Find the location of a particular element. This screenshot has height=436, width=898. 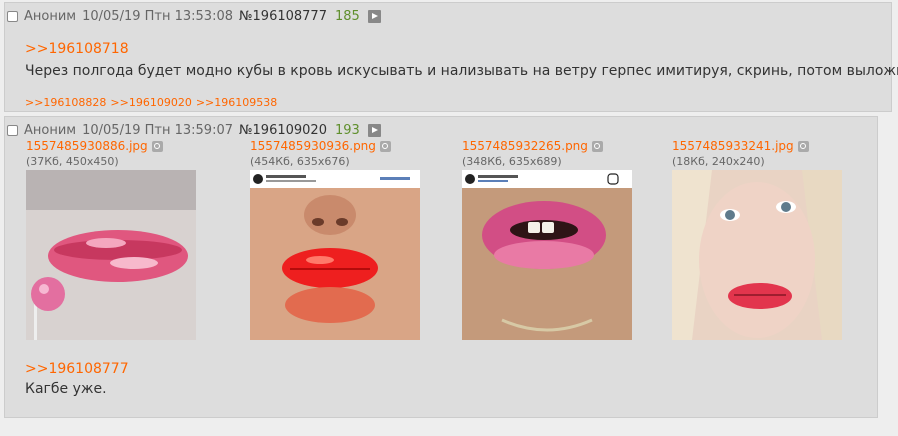

post-number: №196108777 is located at coordinates (283, 16).